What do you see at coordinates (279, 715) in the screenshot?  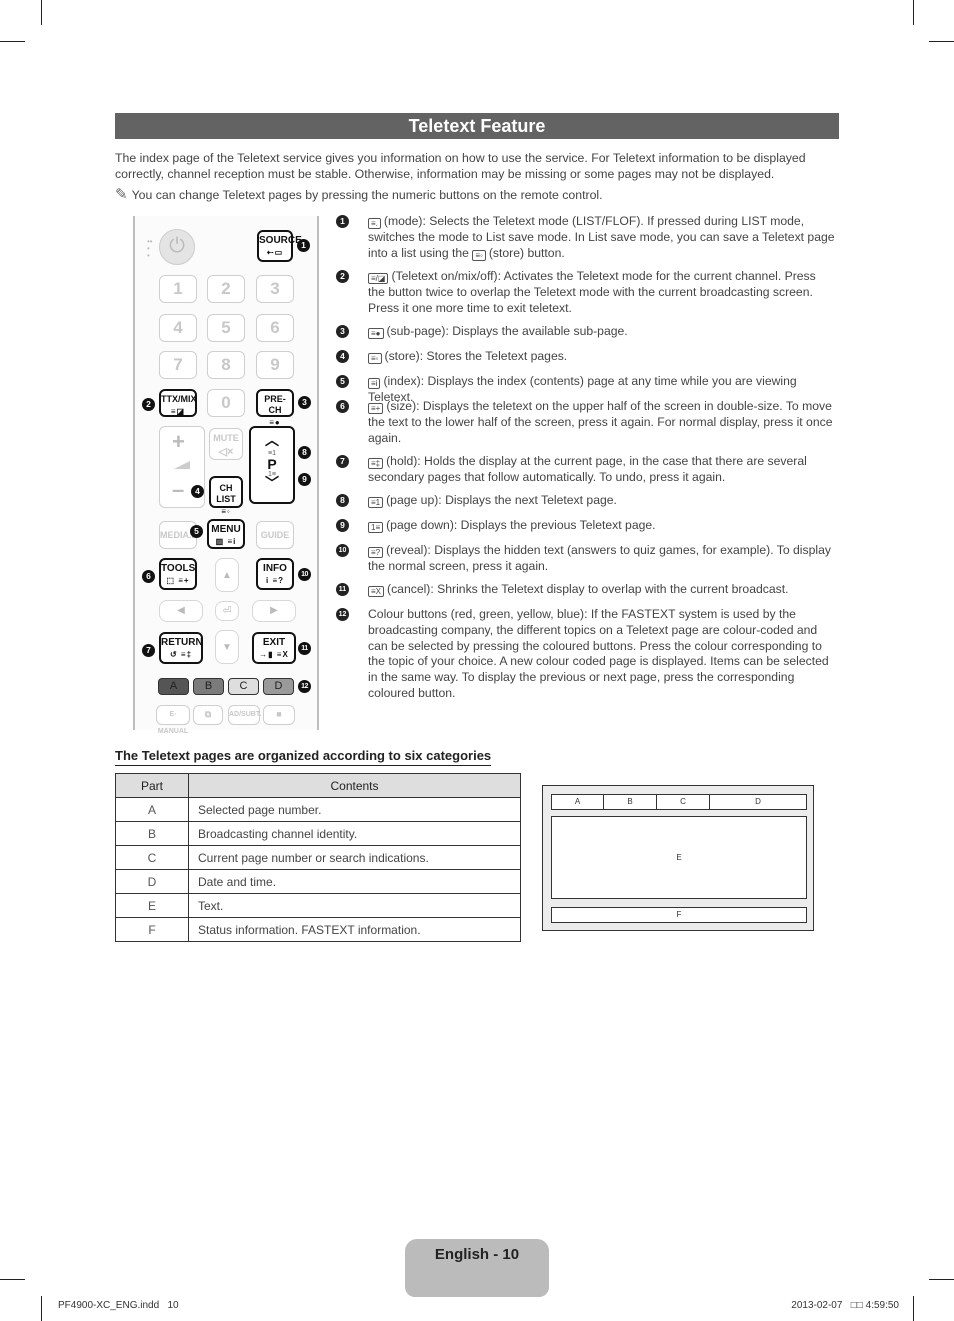 I see `stop-button: ■` at bounding box center [279, 715].